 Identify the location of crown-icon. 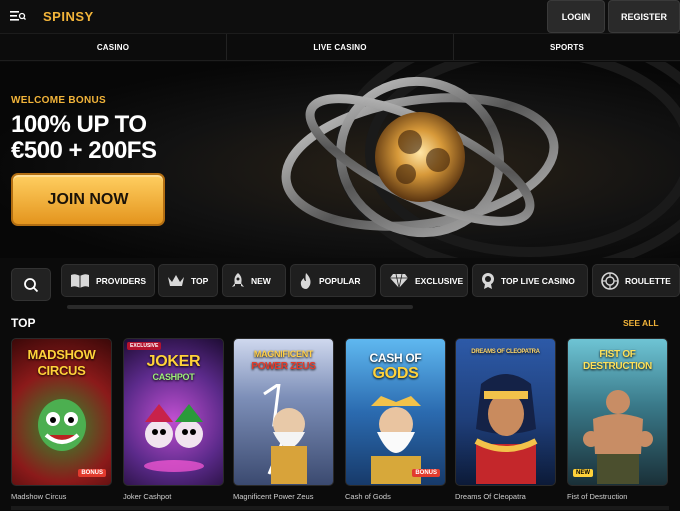
(176, 280).